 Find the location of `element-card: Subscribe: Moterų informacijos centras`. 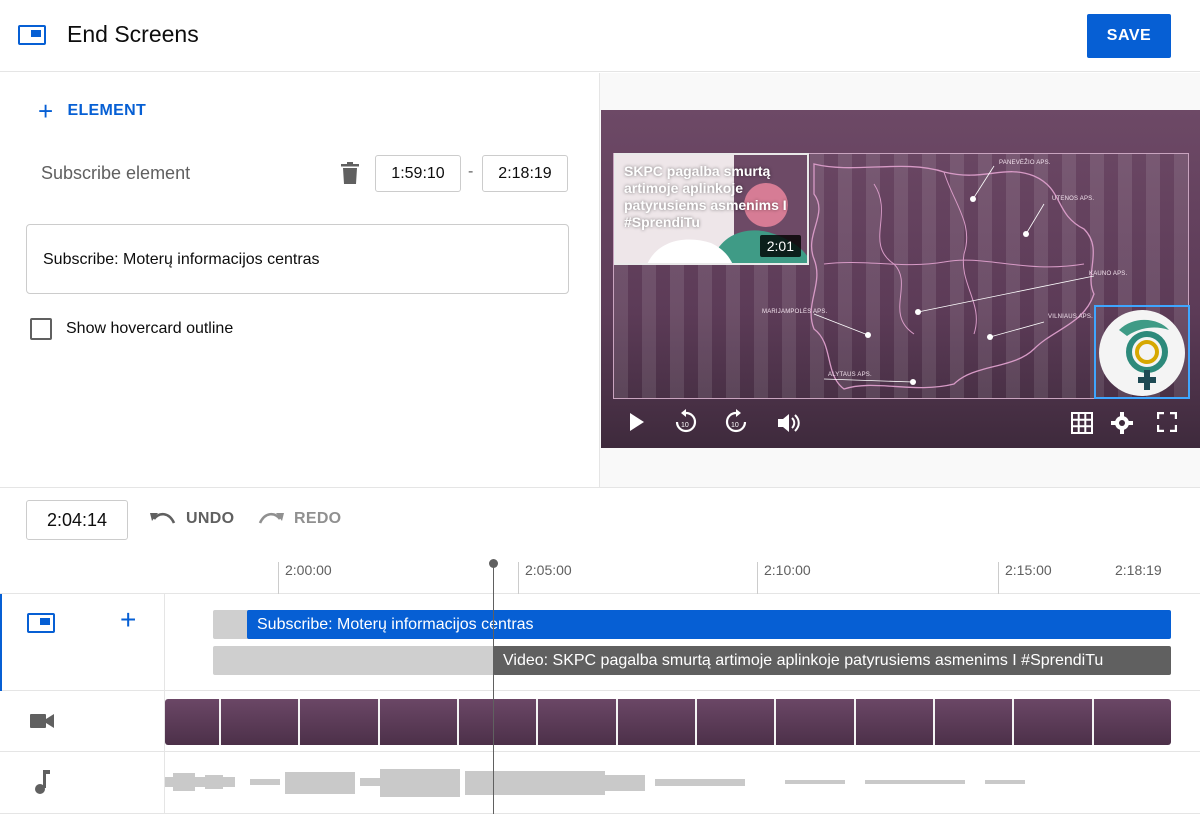

element-card: Subscribe: Moterų informacijos centras is located at coordinates (297, 259).